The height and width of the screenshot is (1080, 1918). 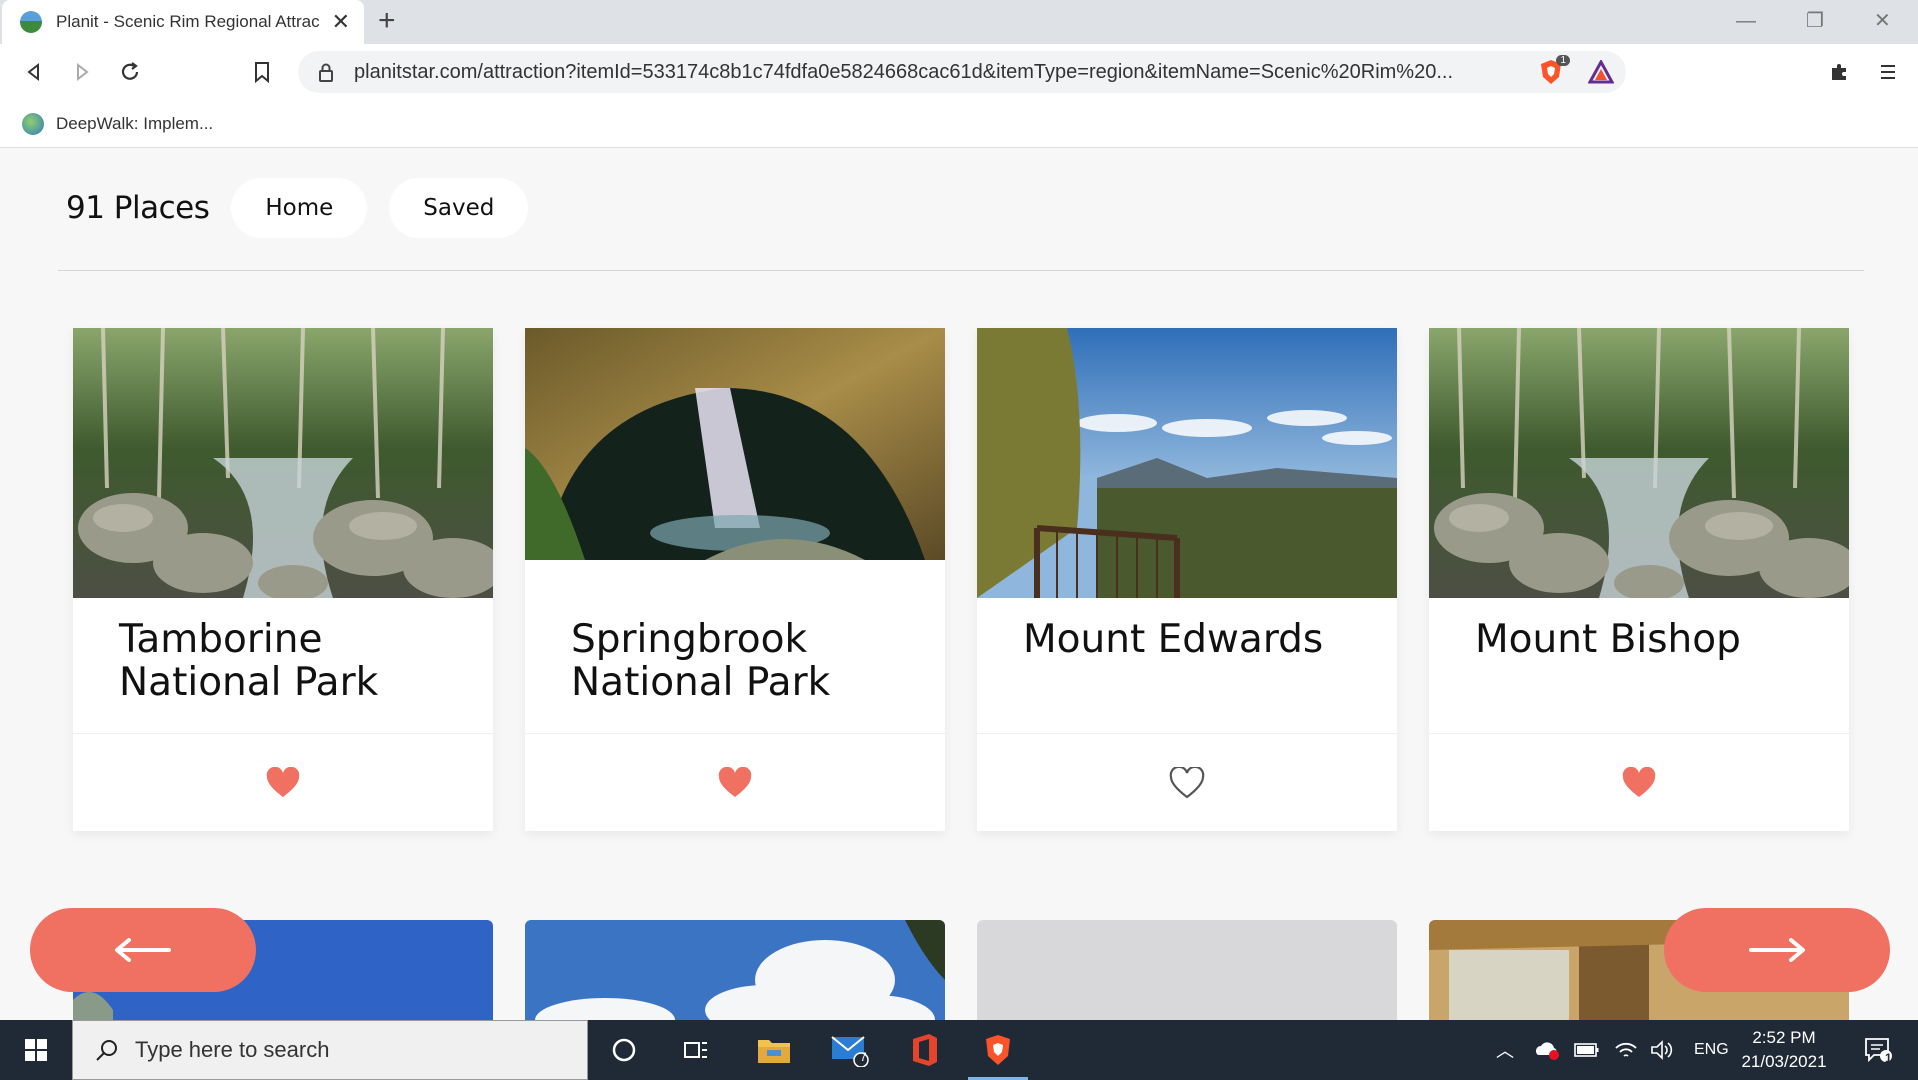 I want to click on arrow-left-icon, so click(x=143, y=950).